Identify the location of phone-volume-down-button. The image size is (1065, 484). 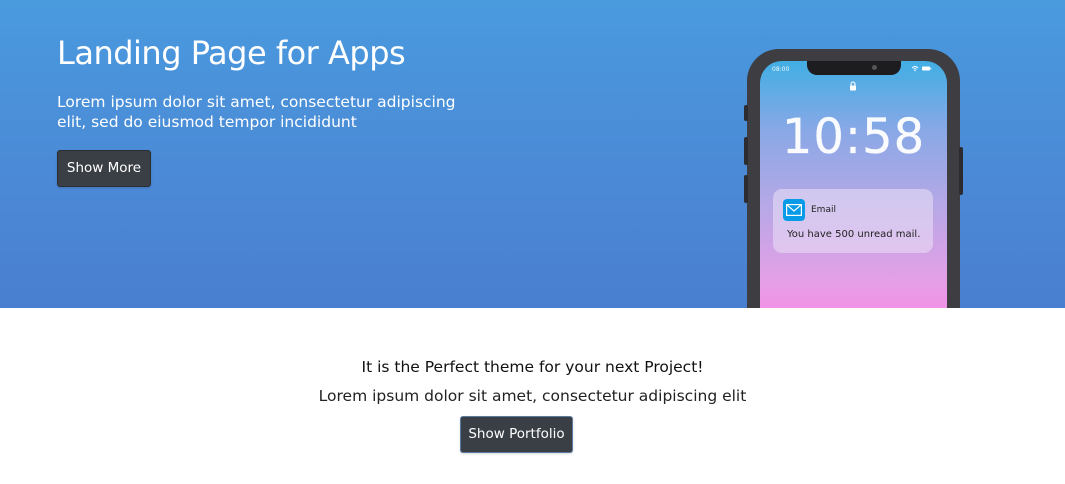
(746, 189).